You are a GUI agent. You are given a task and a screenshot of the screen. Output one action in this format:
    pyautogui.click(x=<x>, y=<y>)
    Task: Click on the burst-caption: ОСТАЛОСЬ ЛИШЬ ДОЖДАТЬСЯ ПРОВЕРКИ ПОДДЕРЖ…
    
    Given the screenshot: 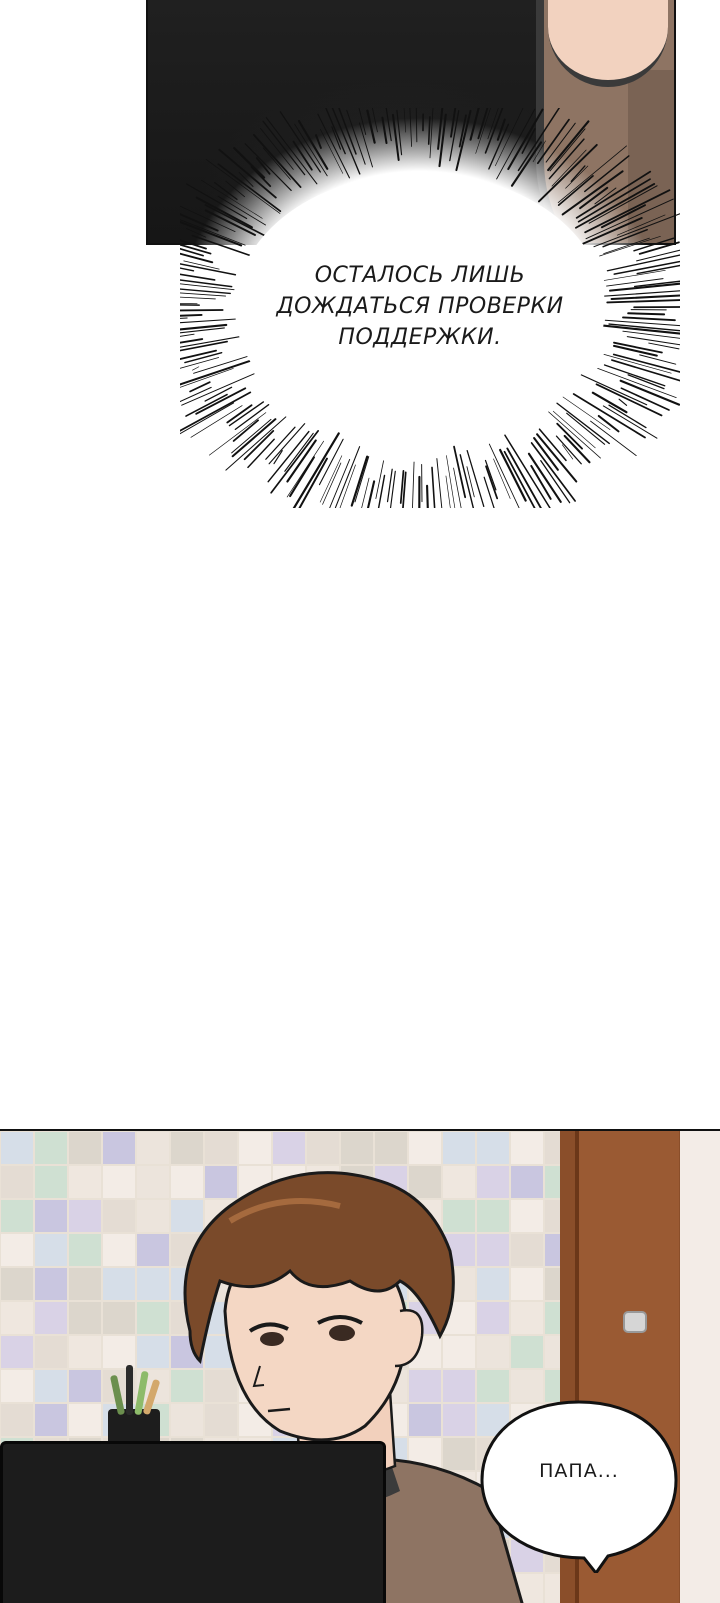 What is the action you would take?
    pyautogui.click(x=420, y=306)
    